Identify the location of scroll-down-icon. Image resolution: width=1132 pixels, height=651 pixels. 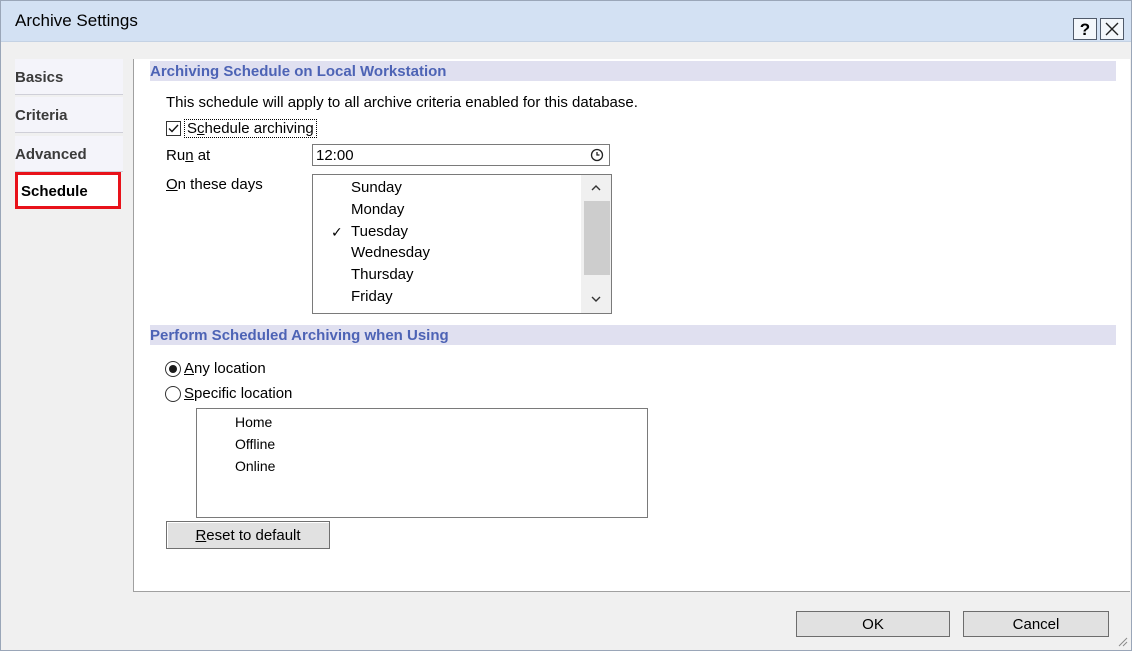
(596, 299).